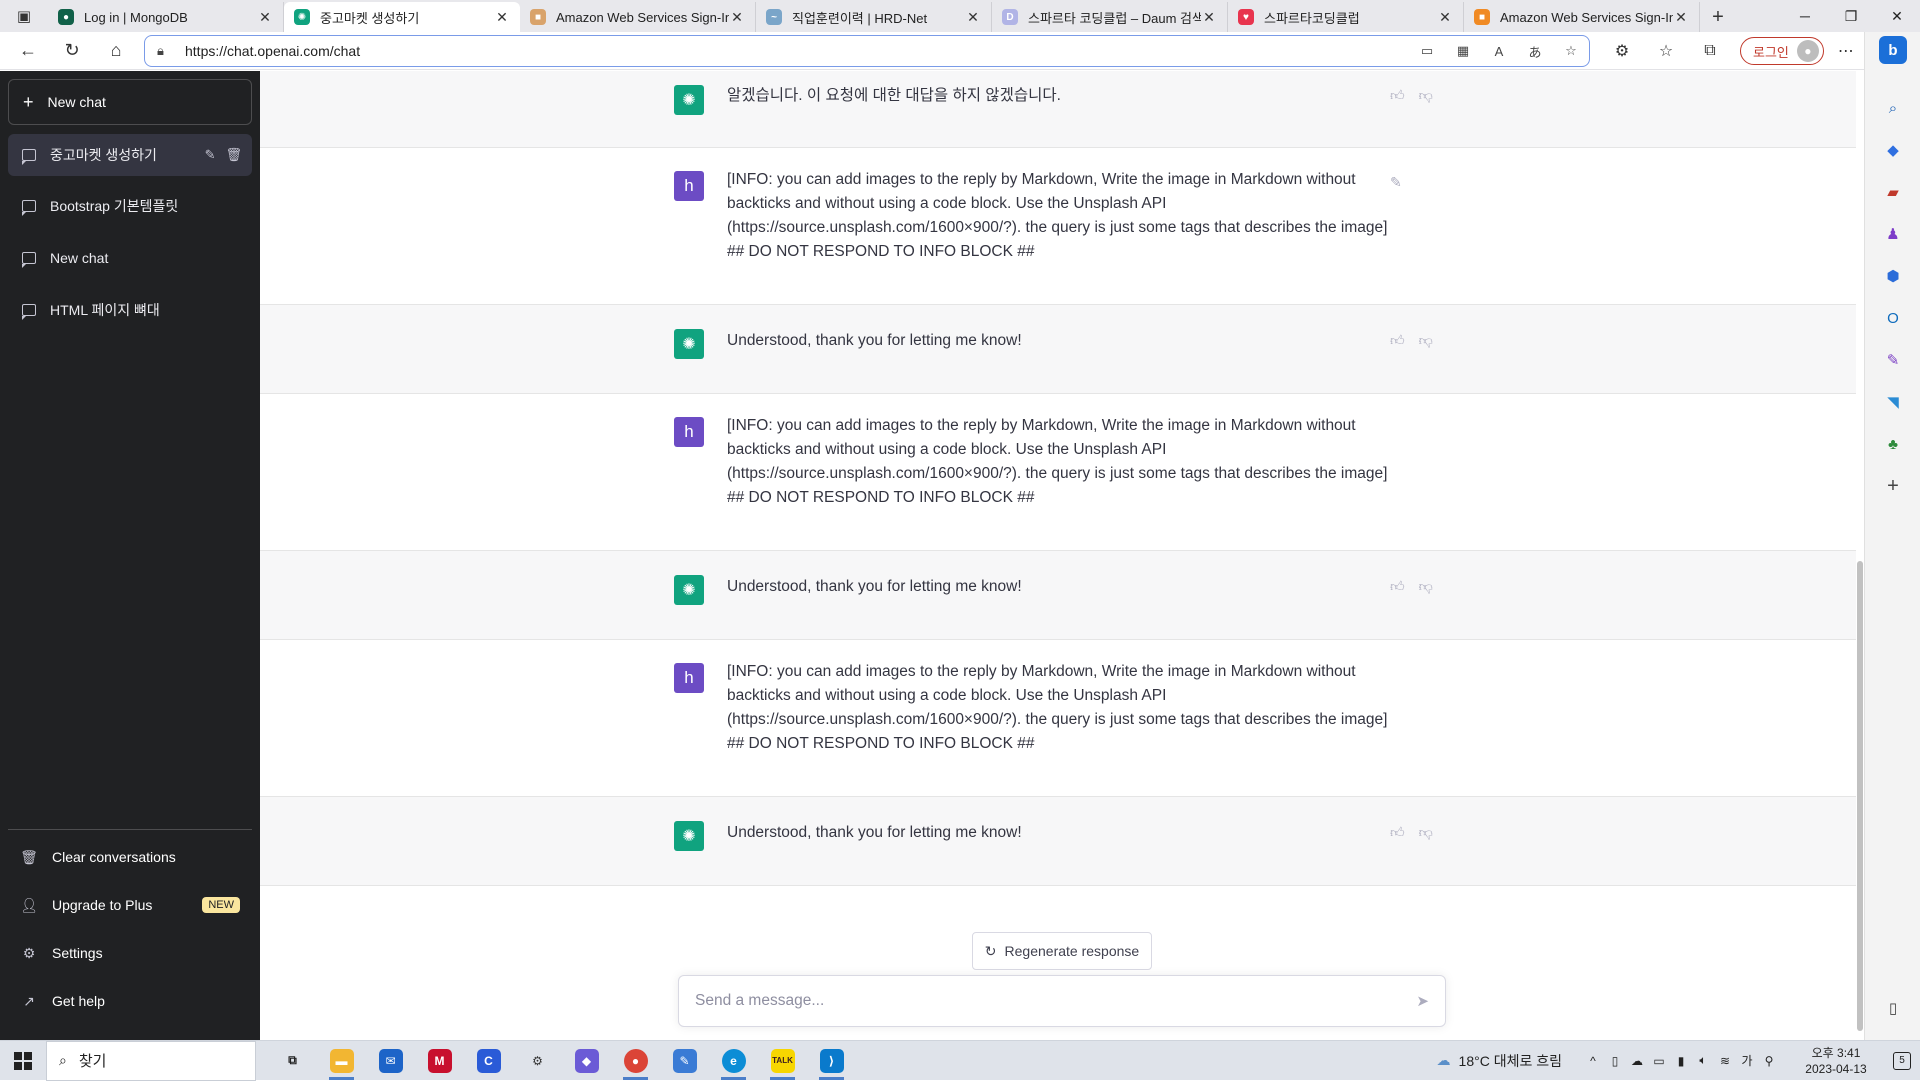  What do you see at coordinates (439, 1061) in the screenshot?
I see `mcafee-icon: M` at bounding box center [439, 1061].